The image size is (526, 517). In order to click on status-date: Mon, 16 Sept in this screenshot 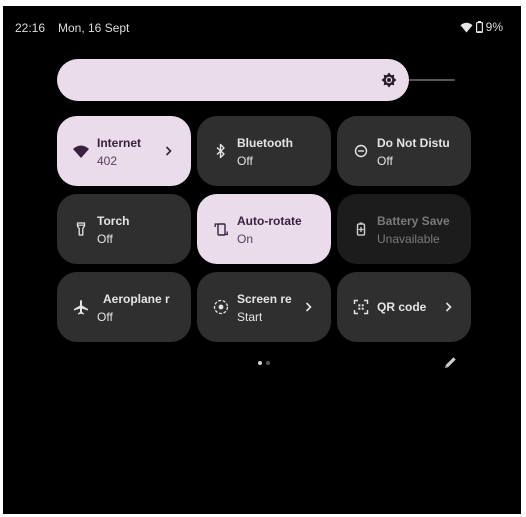, I will do `click(94, 28)`.